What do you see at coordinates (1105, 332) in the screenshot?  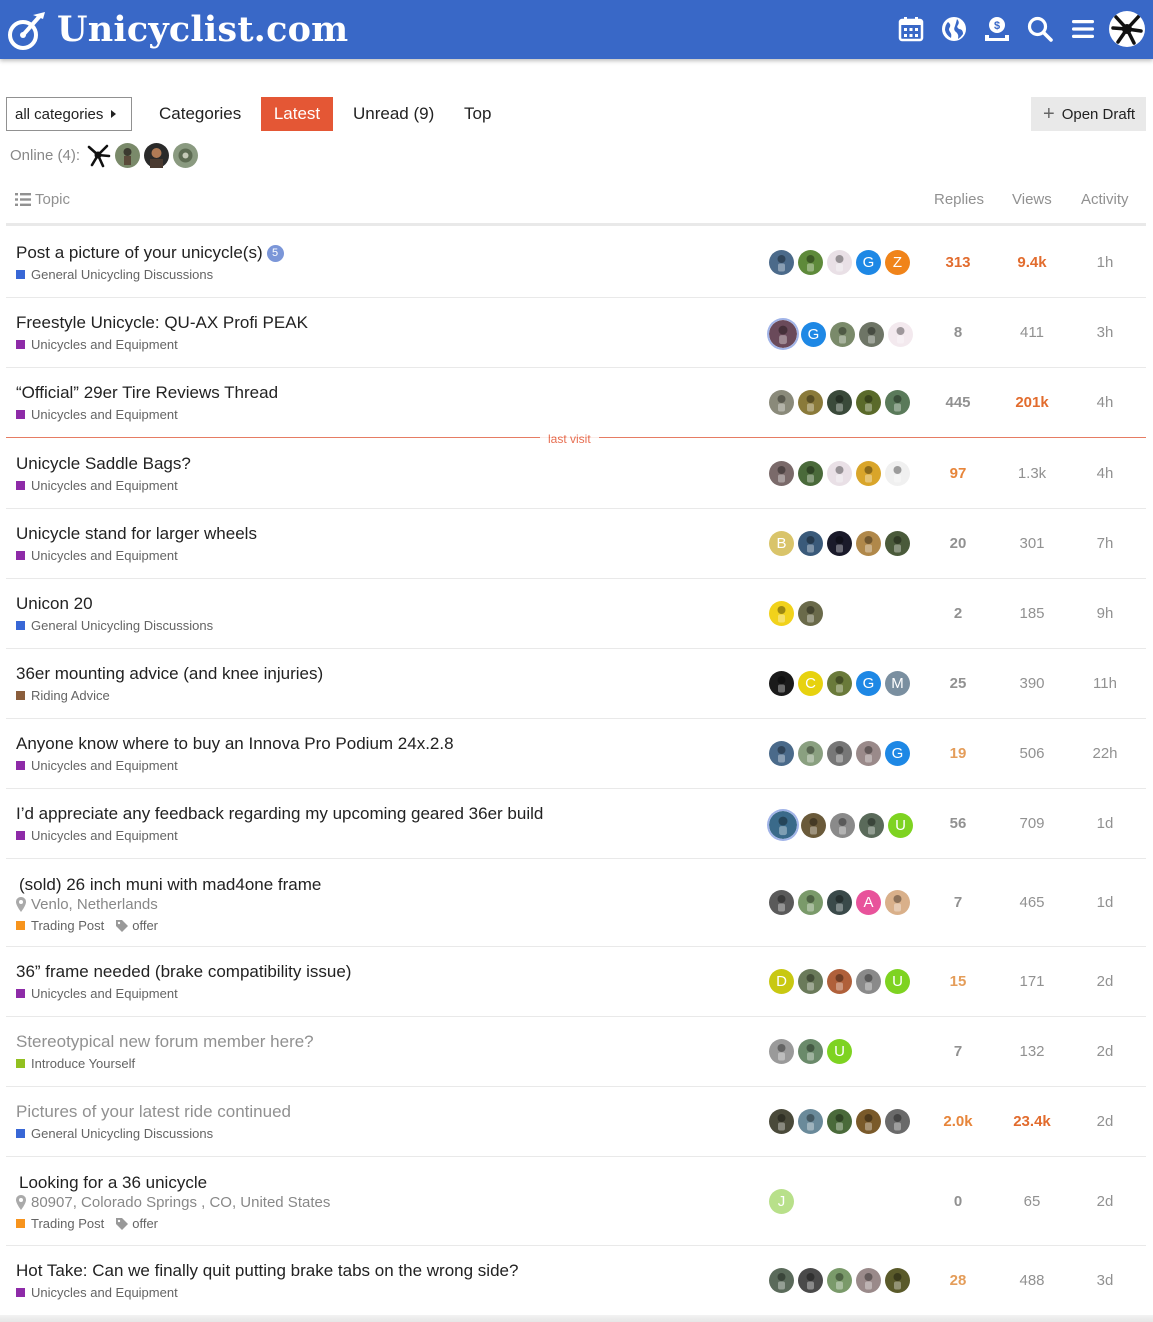 I see `topic-activity-time: 3h` at bounding box center [1105, 332].